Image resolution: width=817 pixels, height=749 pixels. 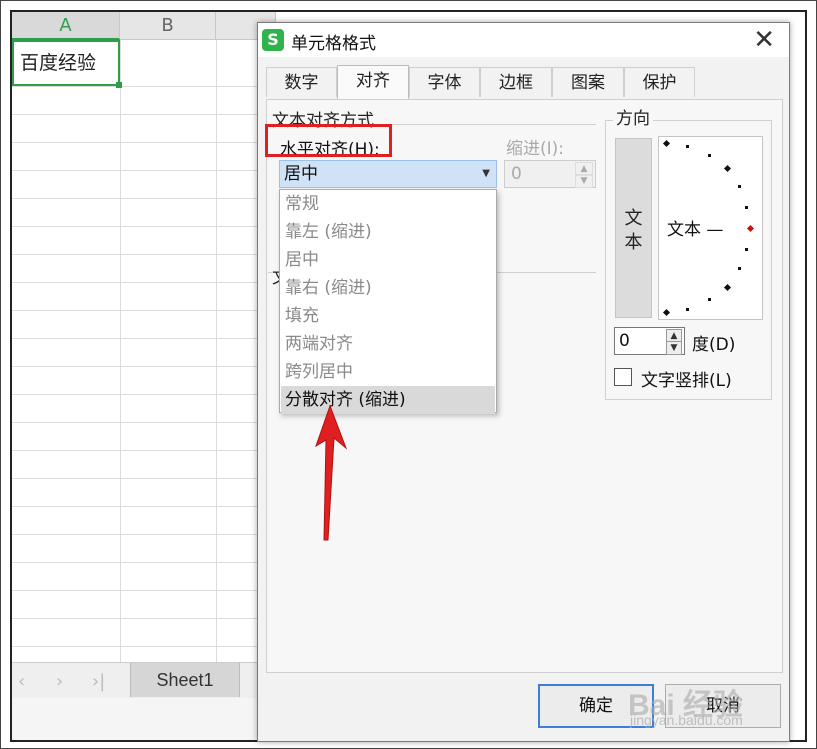 What do you see at coordinates (388, 232) in the screenshot?
I see `option-left-indent: 靠左 (缩进)` at bounding box center [388, 232].